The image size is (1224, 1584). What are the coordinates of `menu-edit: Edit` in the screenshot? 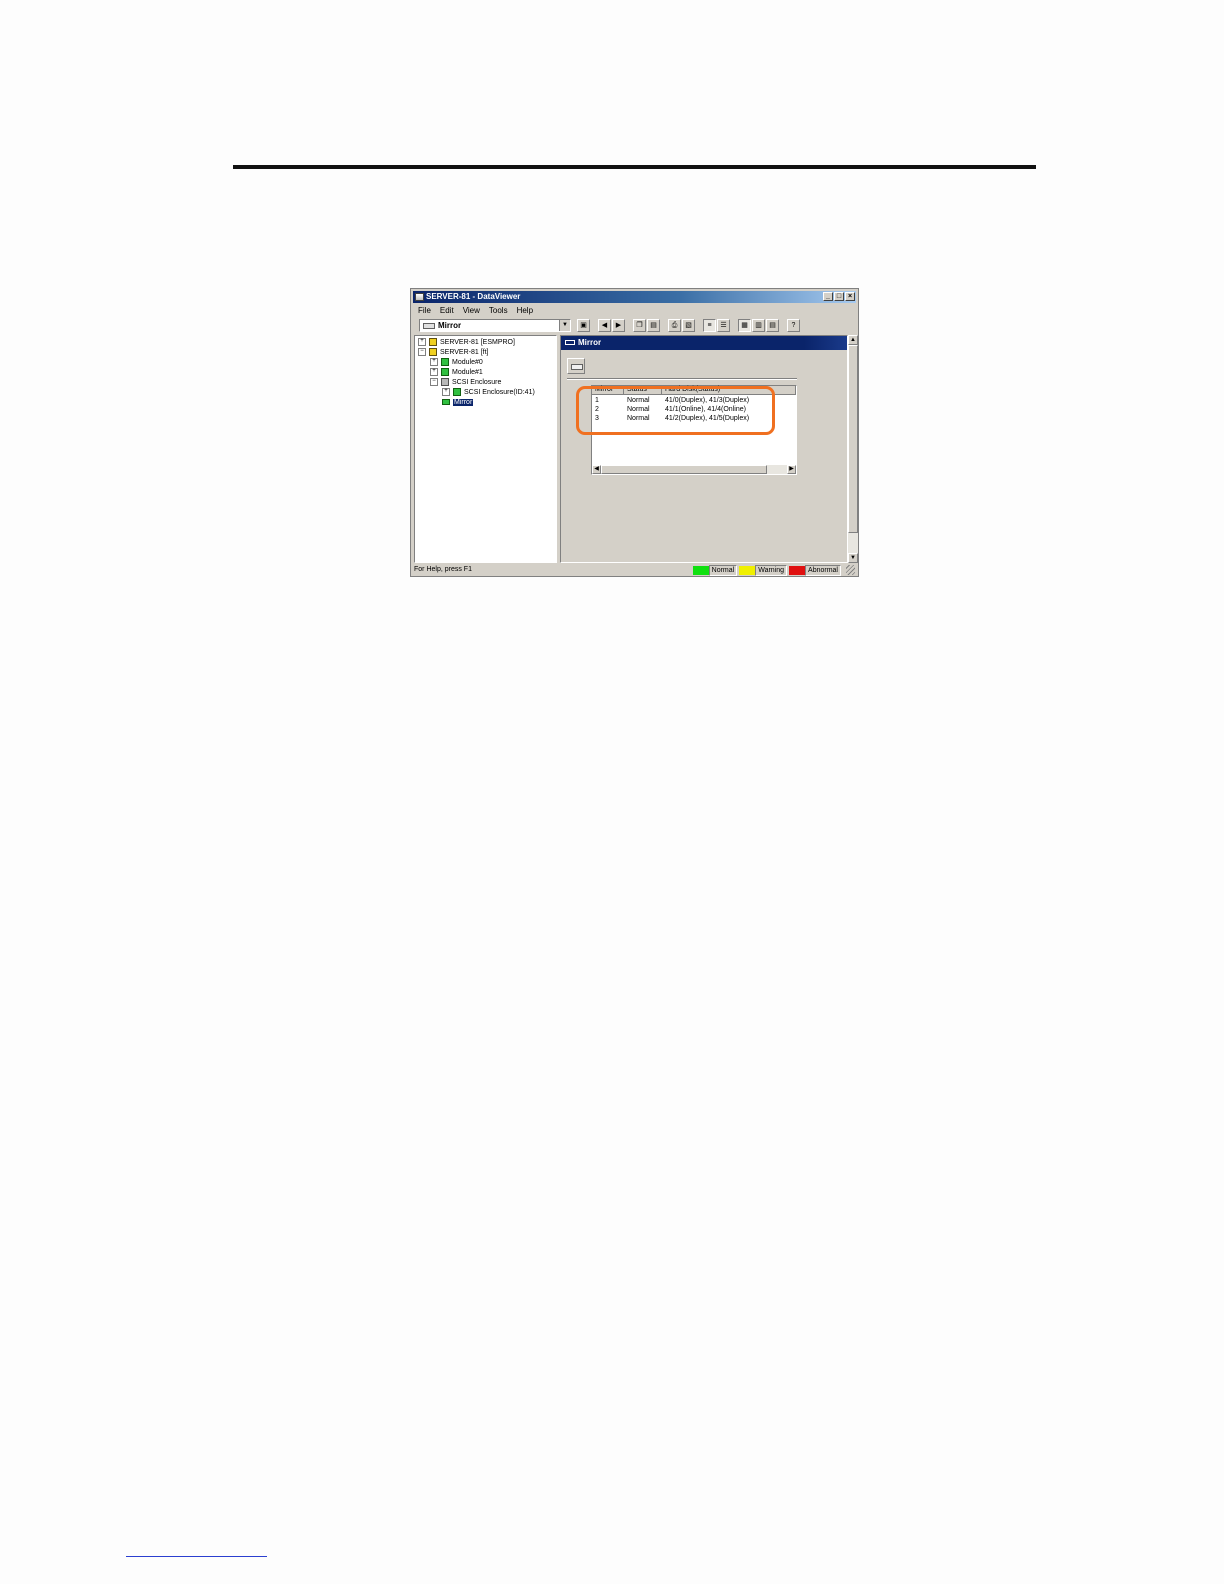 It's located at (447, 311).